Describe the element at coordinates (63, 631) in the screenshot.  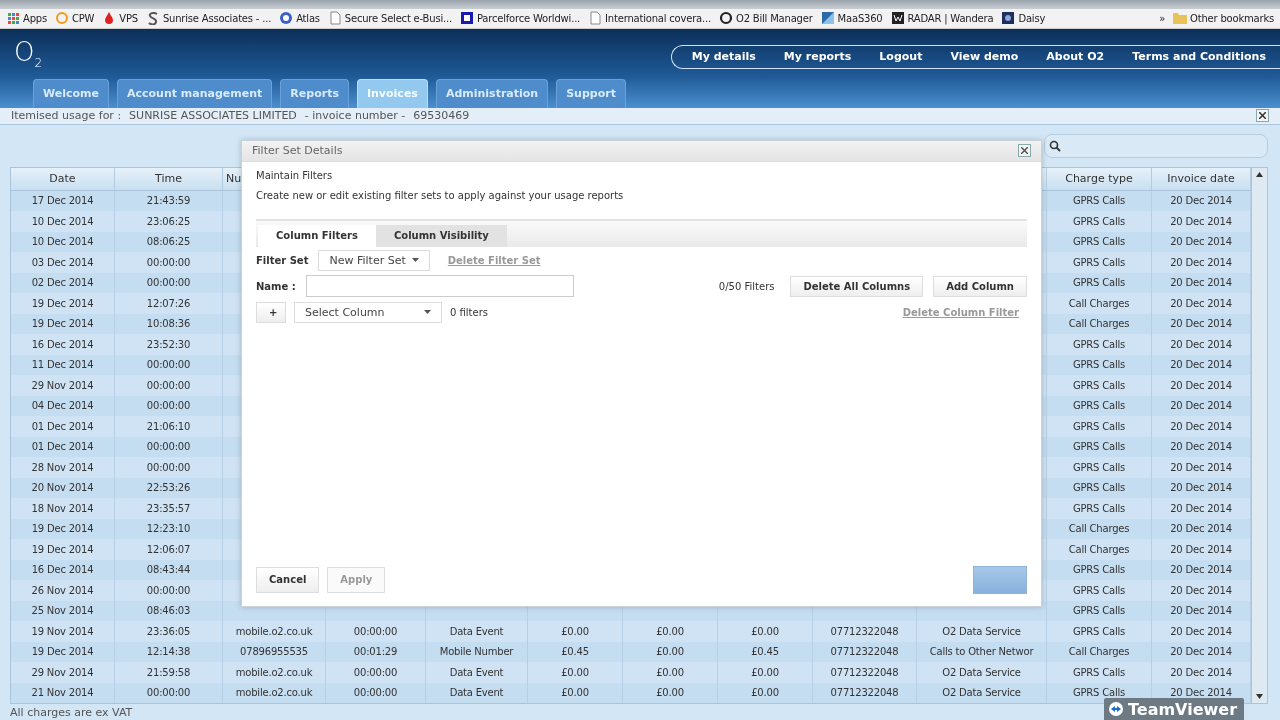
I see `table-cell: 19 Nov 2014` at that location.